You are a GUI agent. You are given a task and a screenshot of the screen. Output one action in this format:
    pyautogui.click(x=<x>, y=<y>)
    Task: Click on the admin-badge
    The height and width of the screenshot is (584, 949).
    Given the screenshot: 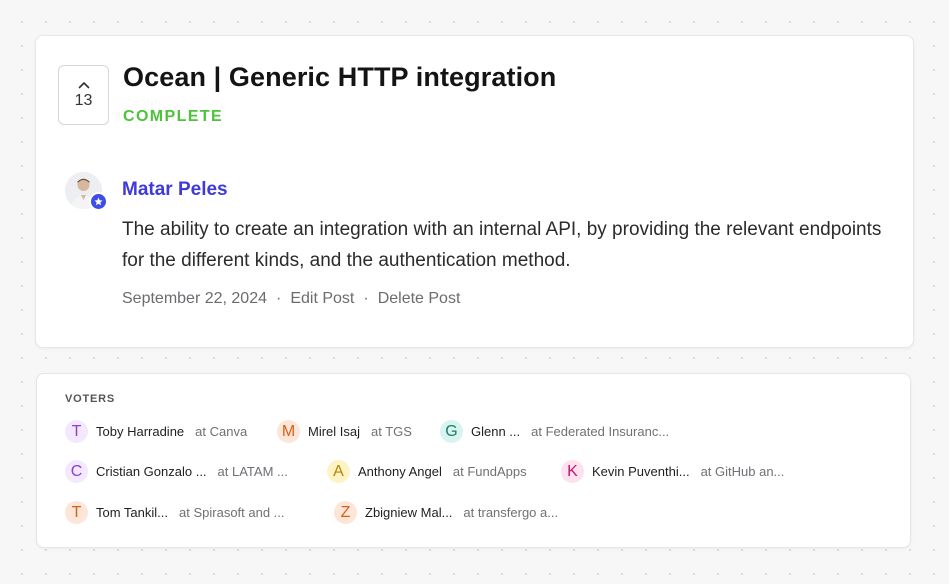 What is the action you would take?
    pyautogui.click(x=98, y=201)
    